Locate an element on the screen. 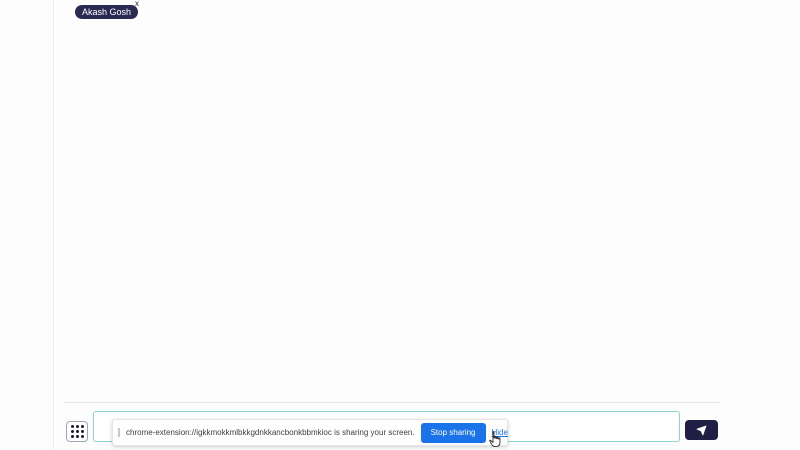  grid-menu-button is located at coordinates (77, 431).